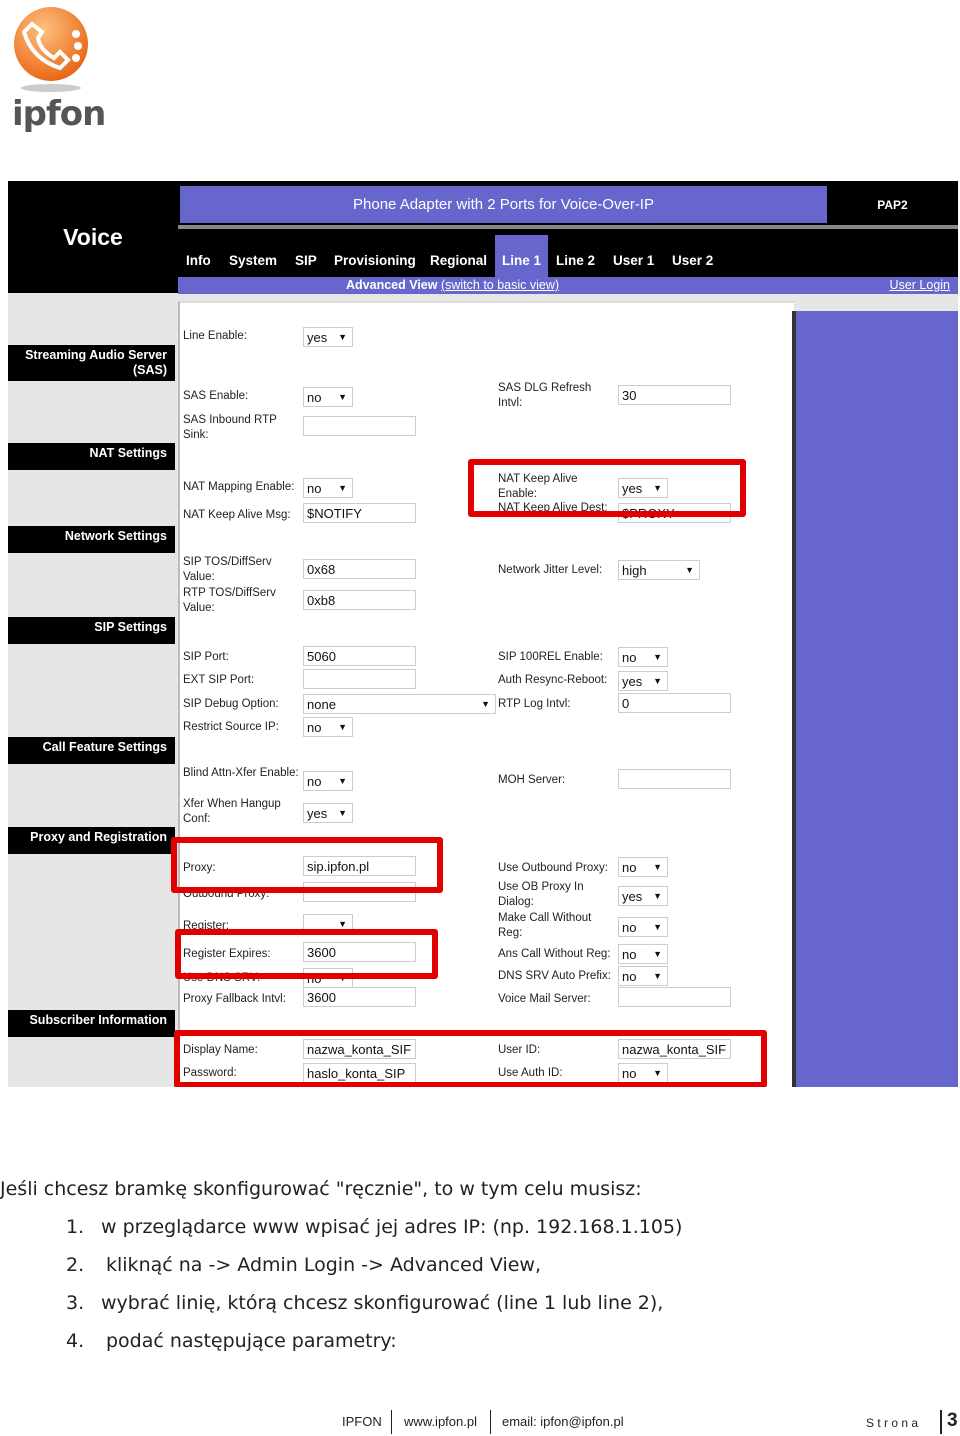 Image resolution: width=960 pixels, height=1436 pixels. What do you see at coordinates (75, 1227) in the screenshot?
I see `step-number: 1.` at bounding box center [75, 1227].